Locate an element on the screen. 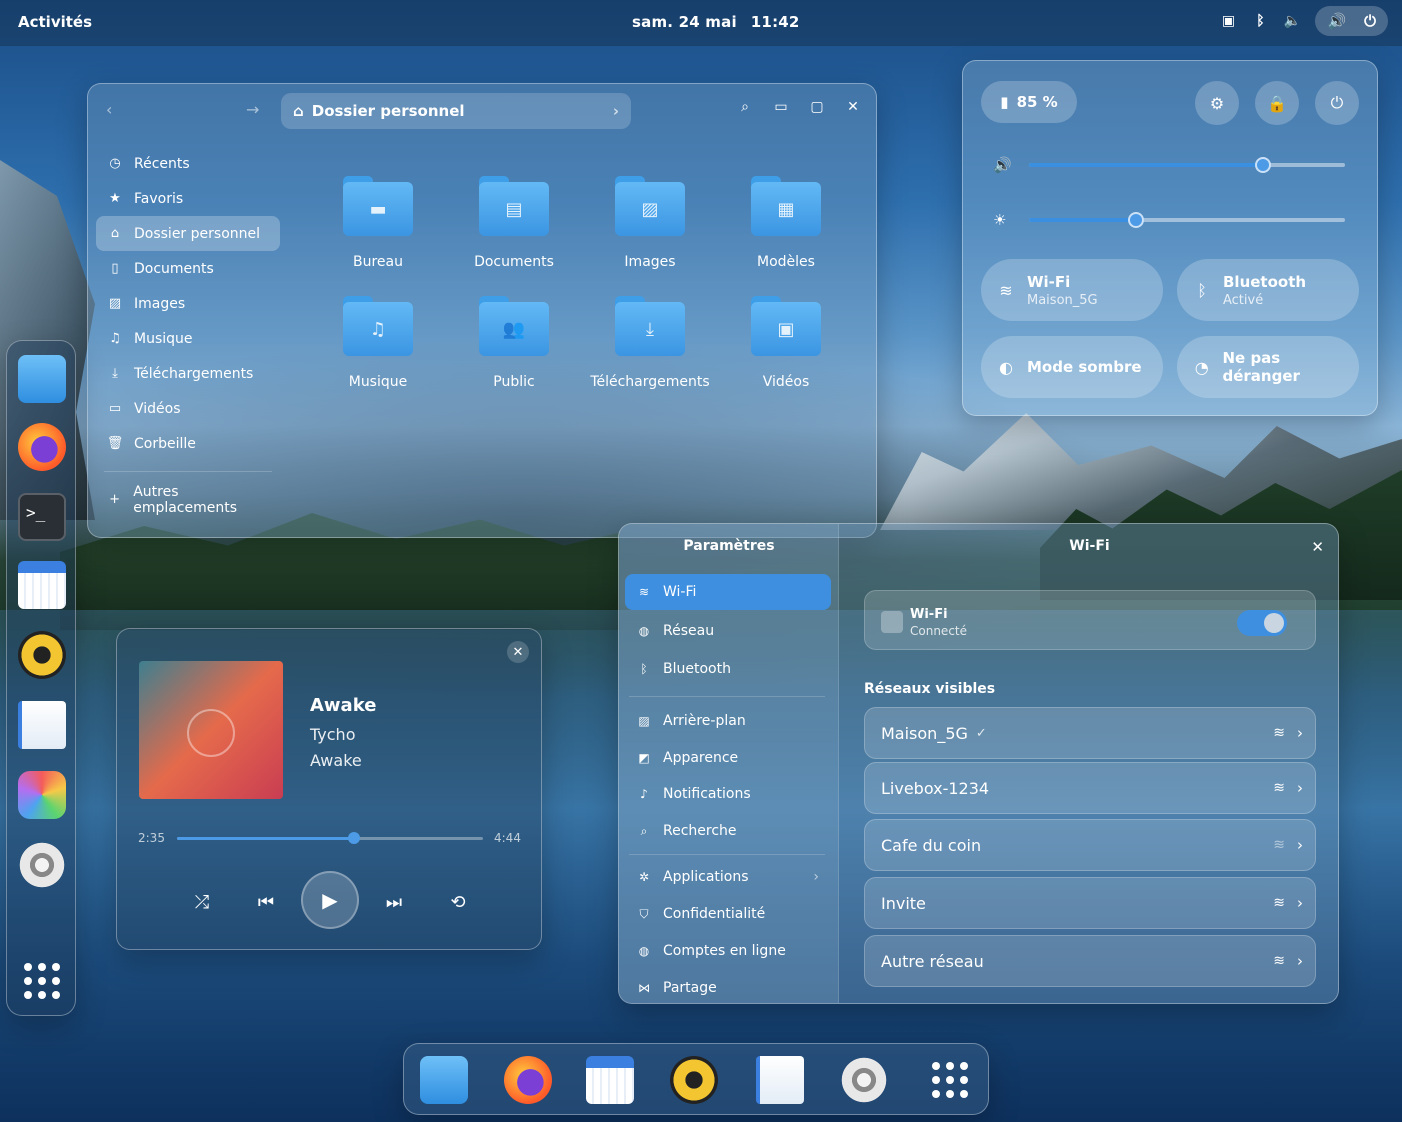  sidebar-item-videos: ▭ Vidéos is located at coordinates (188, 408).